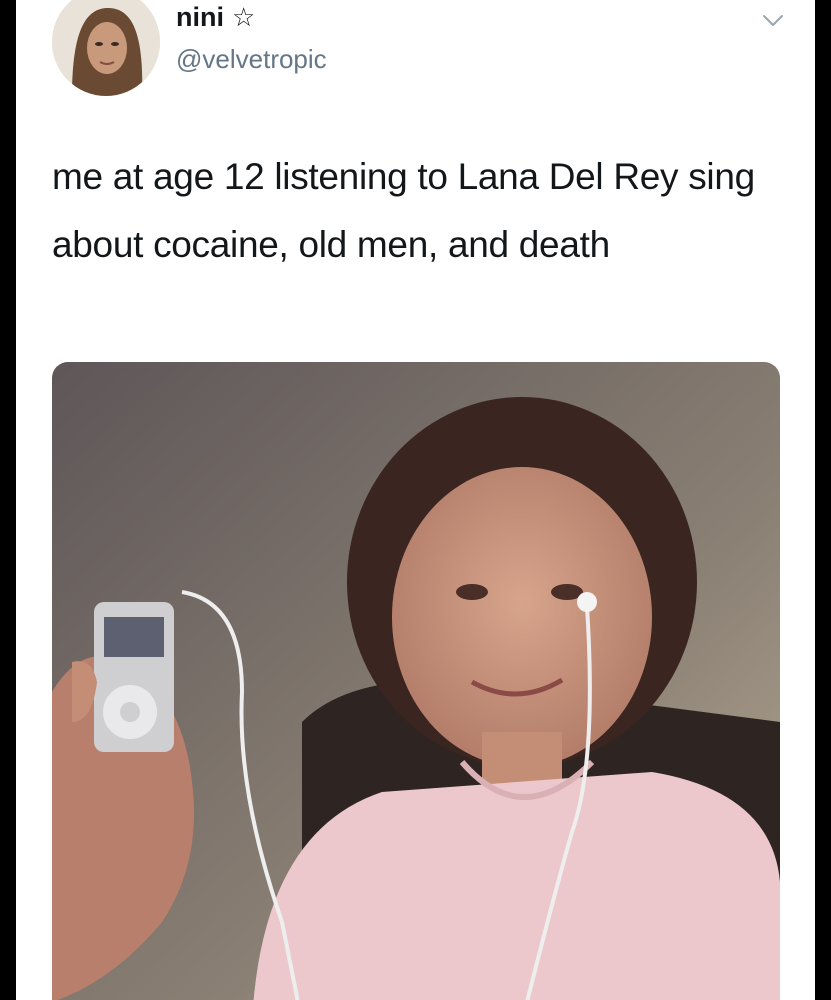  Describe the element at coordinates (244, 17) in the screenshot. I see `star-outline-icon: ☆` at that location.